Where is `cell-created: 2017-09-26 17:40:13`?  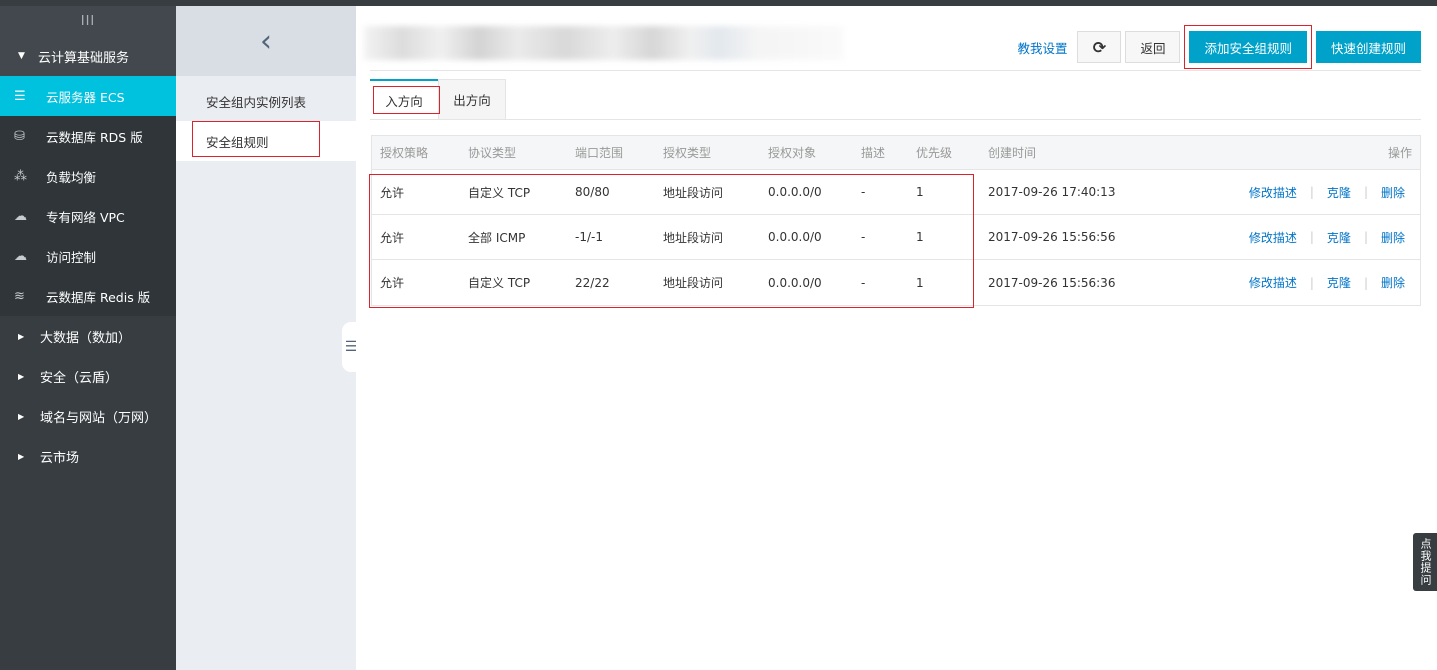
cell-created: 2017-09-26 17:40:13 is located at coordinates (1052, 192).